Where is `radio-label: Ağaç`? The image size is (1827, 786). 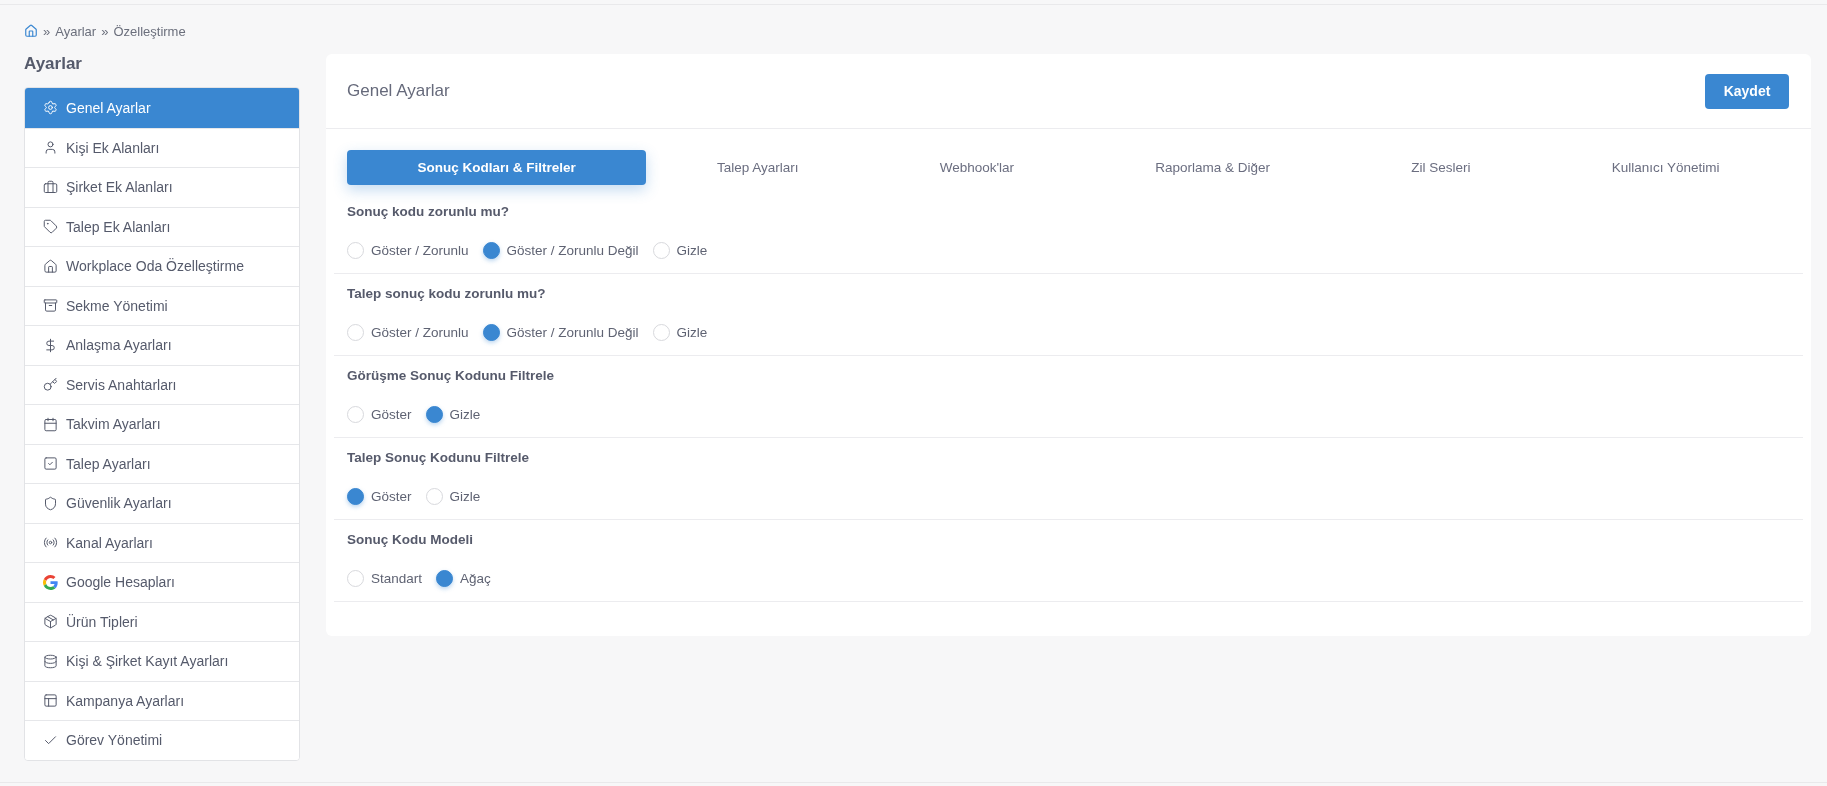 radio-label: Ağaç is located at coordinates (475, 578).